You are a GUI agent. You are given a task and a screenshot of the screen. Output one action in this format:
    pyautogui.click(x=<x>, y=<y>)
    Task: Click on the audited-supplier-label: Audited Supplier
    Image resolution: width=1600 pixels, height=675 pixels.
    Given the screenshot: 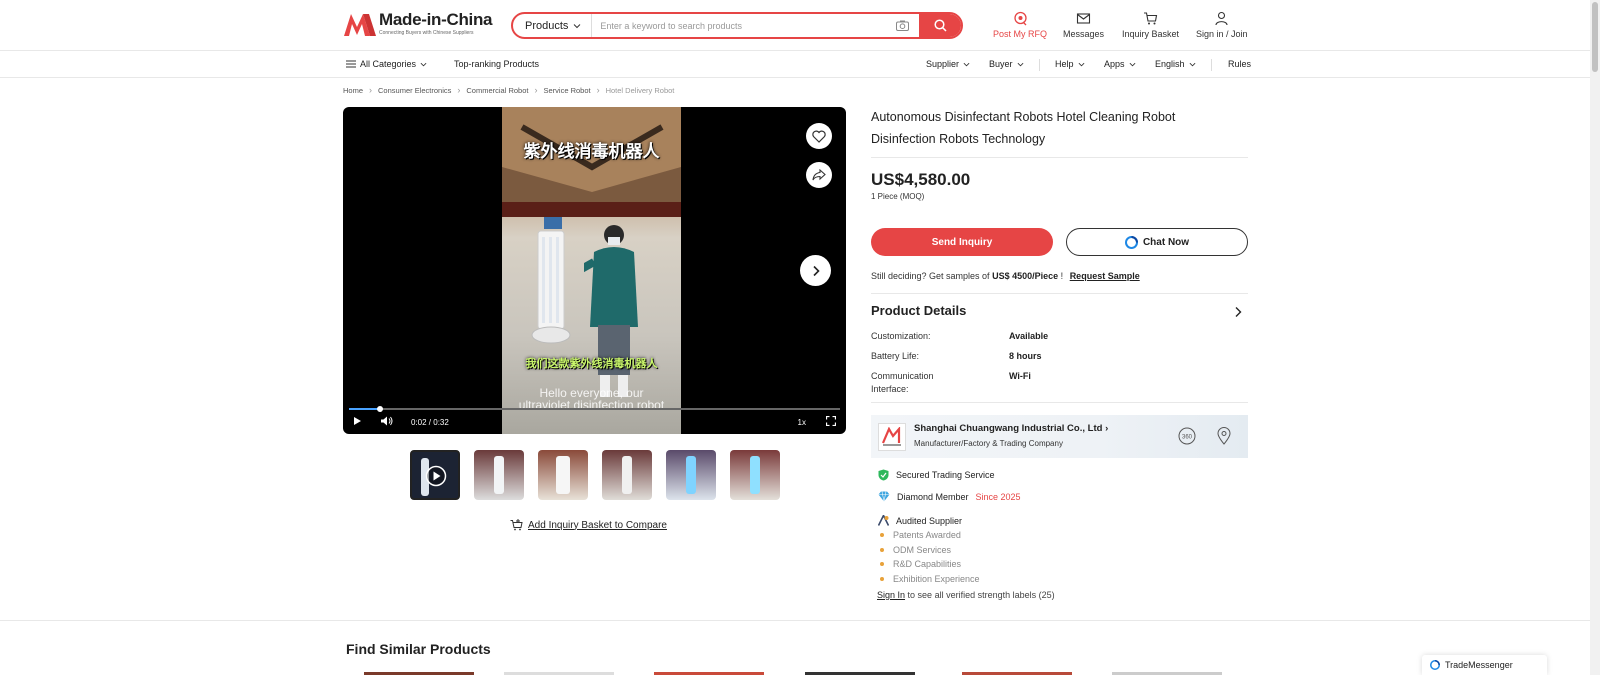 What is the action you would take?
    pyautogui.click(x=929, y=520)
    